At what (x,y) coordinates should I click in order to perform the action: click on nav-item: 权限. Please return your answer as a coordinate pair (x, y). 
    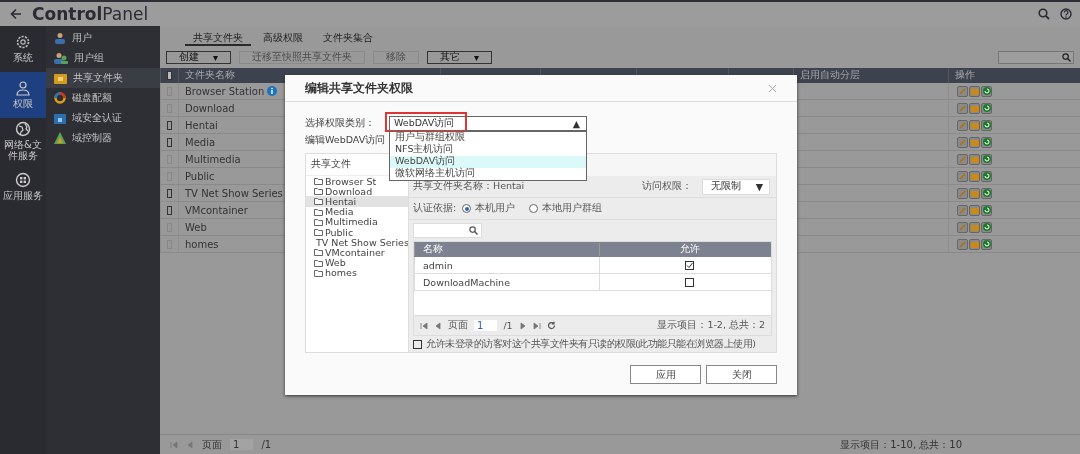
    Looking at the image, I should click on (23, 95).